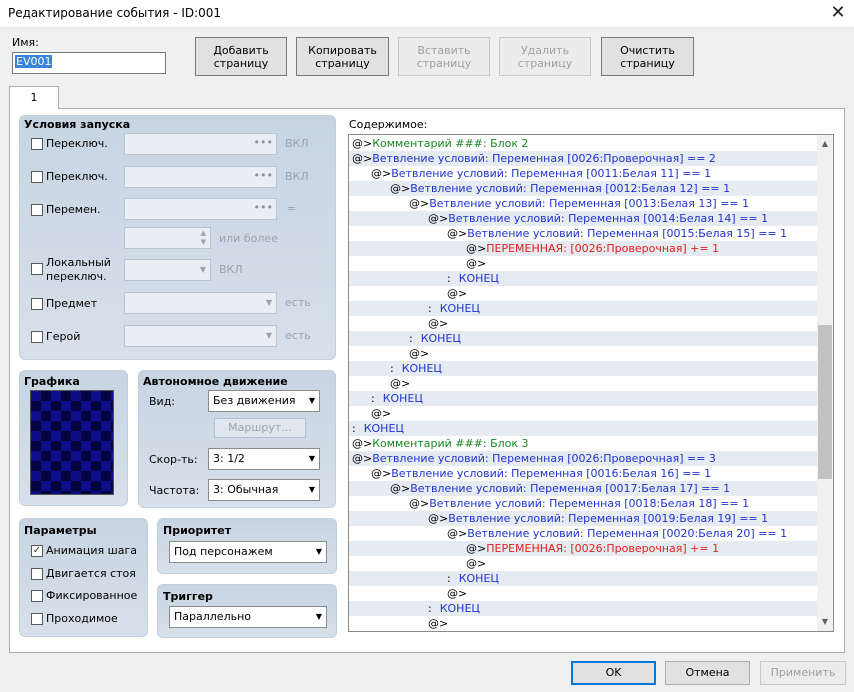  I want to click on switch2-field: •••, so click(200, 177).